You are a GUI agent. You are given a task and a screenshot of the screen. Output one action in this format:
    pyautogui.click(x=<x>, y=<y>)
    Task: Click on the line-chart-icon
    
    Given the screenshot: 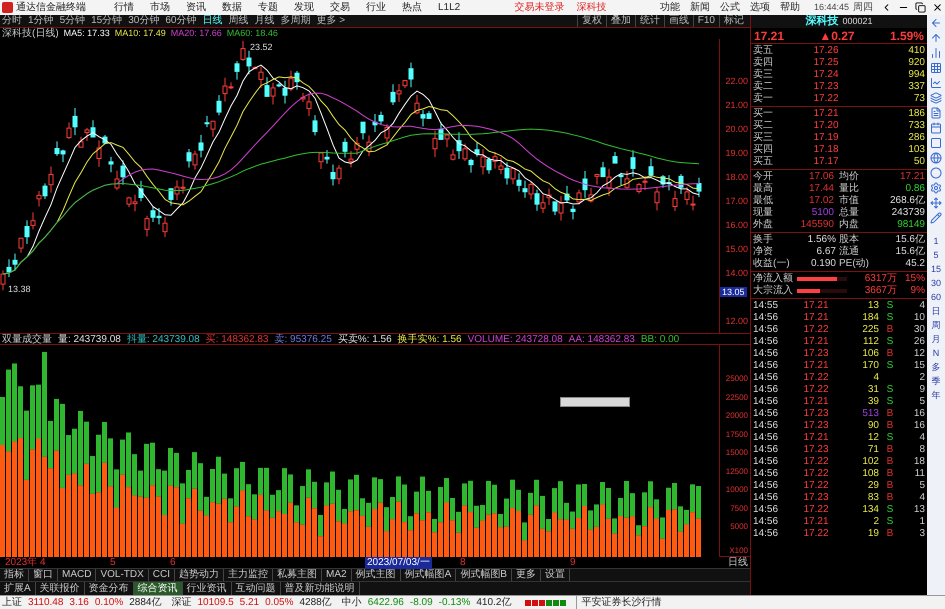 What is the action you would take?
    pyautogui.click(x=936, y=83)
    